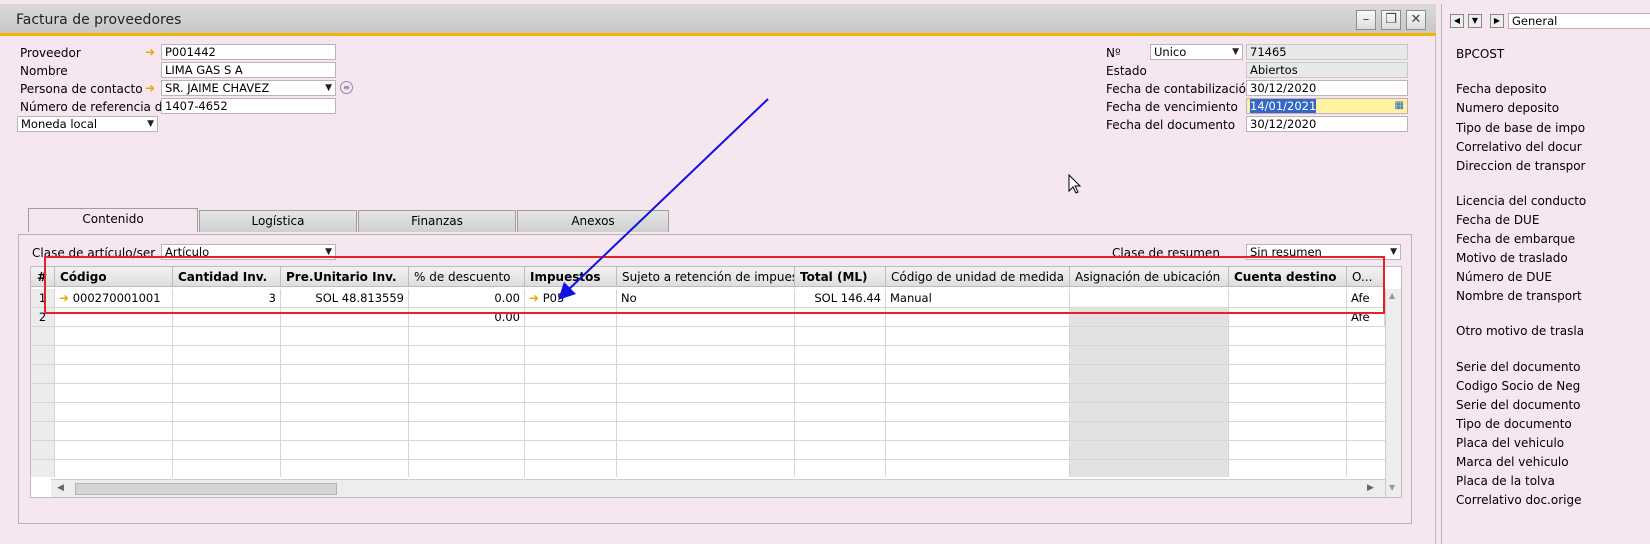 This screenshot has height=544, width=1650. I want to click on field-label: Placa del vehiculo, so click(1510, 443).